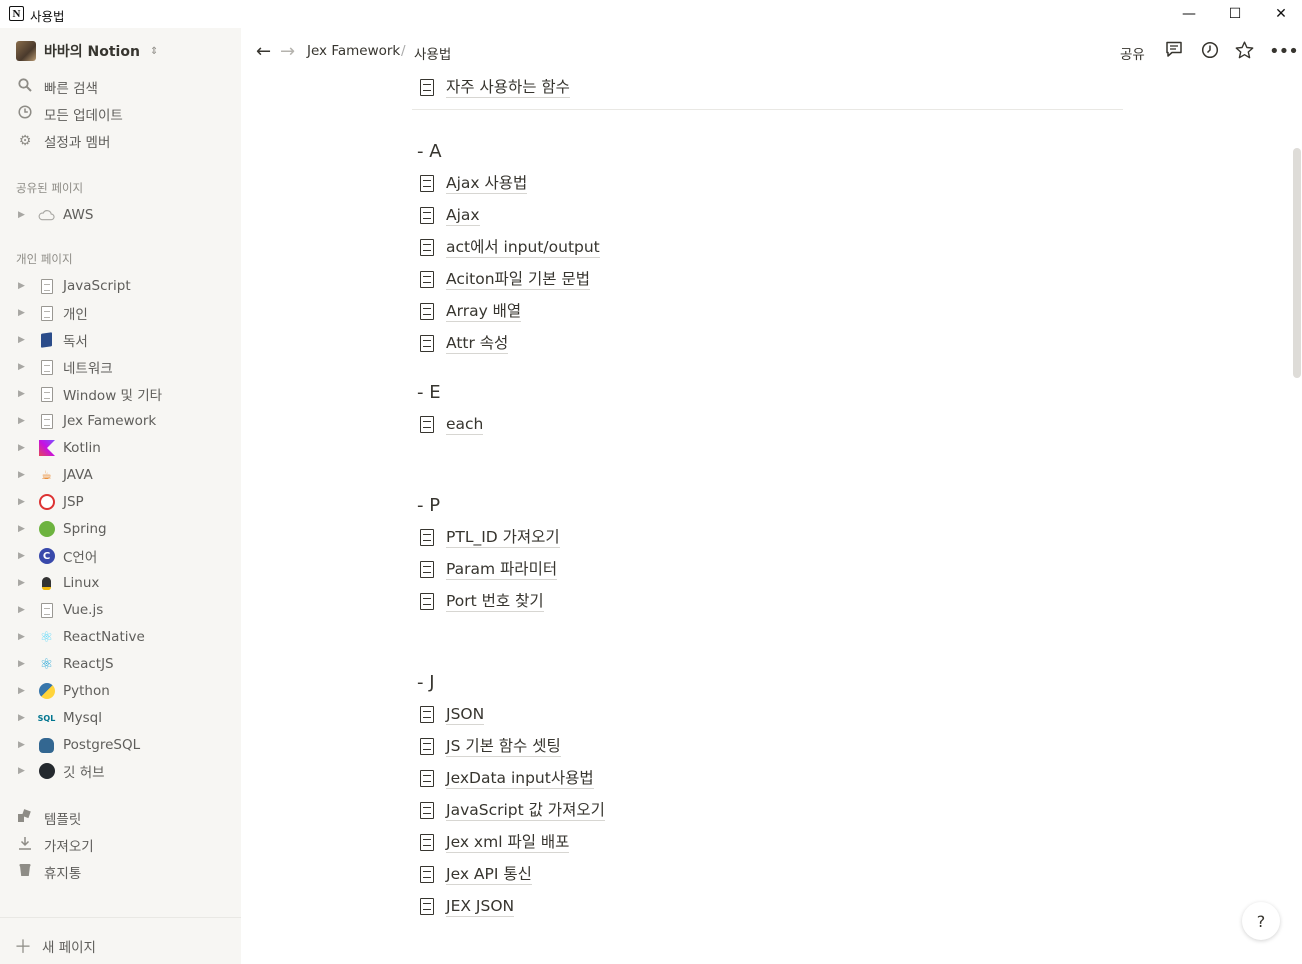 Image resolution: width=1302 pixels, height=964 pixels. What do you see at coordinates (1280, 14) in the screenshot?
I see `close-button: ✕` at bounding box center [1280, 14].